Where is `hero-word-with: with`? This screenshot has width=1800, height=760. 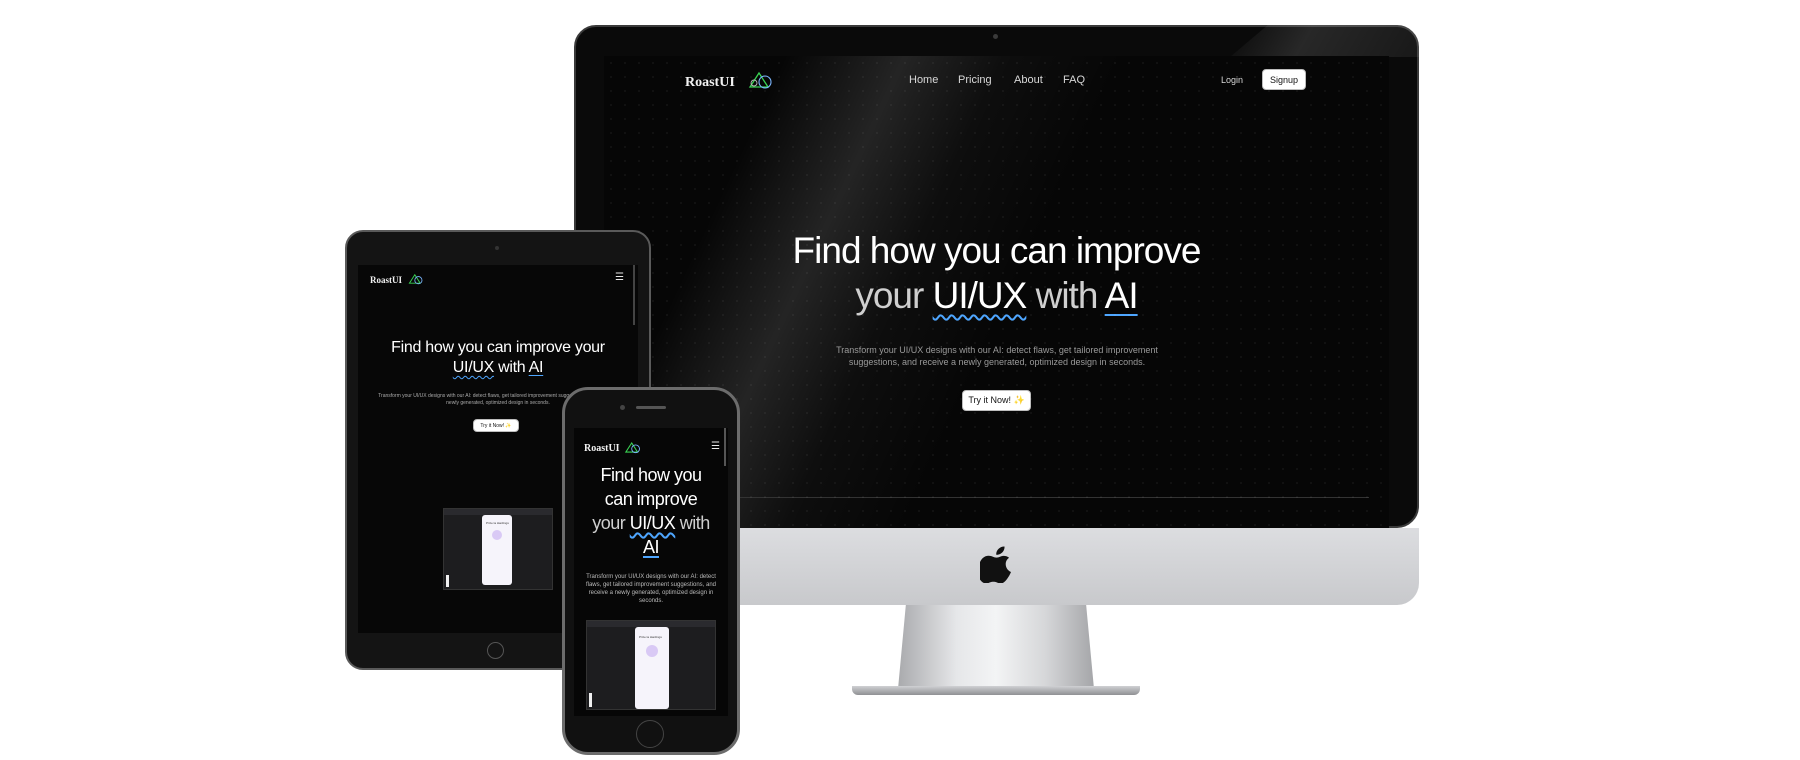 hero-word-with: with is located at coordinates (1067, 295).